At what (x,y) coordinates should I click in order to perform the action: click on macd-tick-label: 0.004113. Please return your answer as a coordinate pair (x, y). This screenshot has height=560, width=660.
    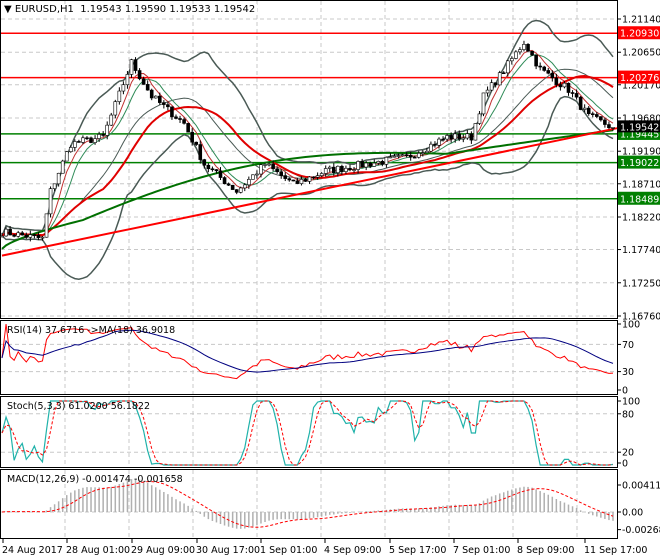
    Looking at the image, I should click on (641, 486).